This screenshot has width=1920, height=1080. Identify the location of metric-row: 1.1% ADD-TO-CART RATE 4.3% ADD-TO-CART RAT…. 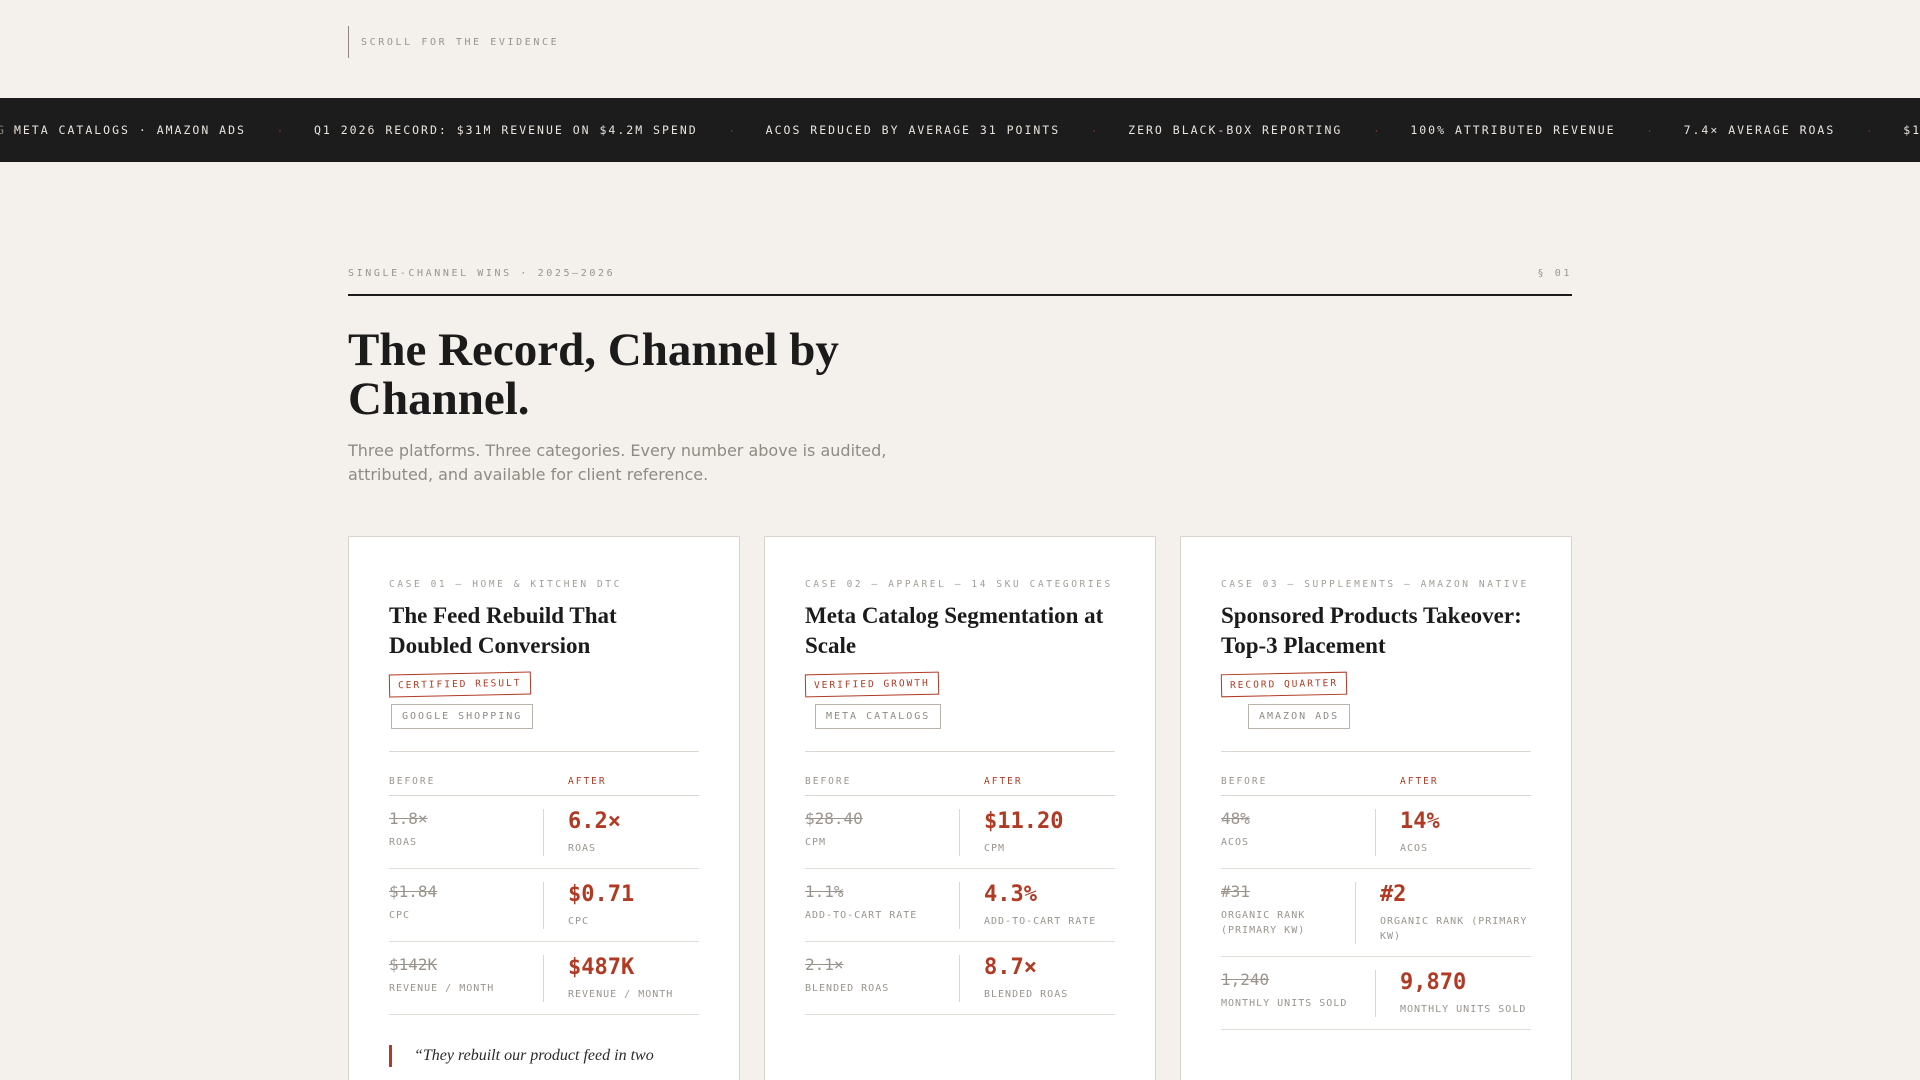
(960, 905).